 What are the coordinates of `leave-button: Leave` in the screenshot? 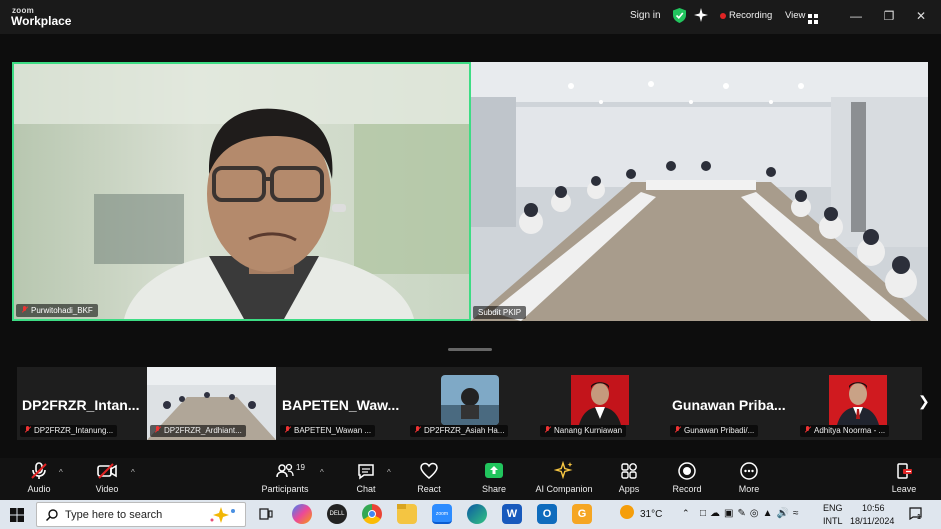 It's located at (904, 477).